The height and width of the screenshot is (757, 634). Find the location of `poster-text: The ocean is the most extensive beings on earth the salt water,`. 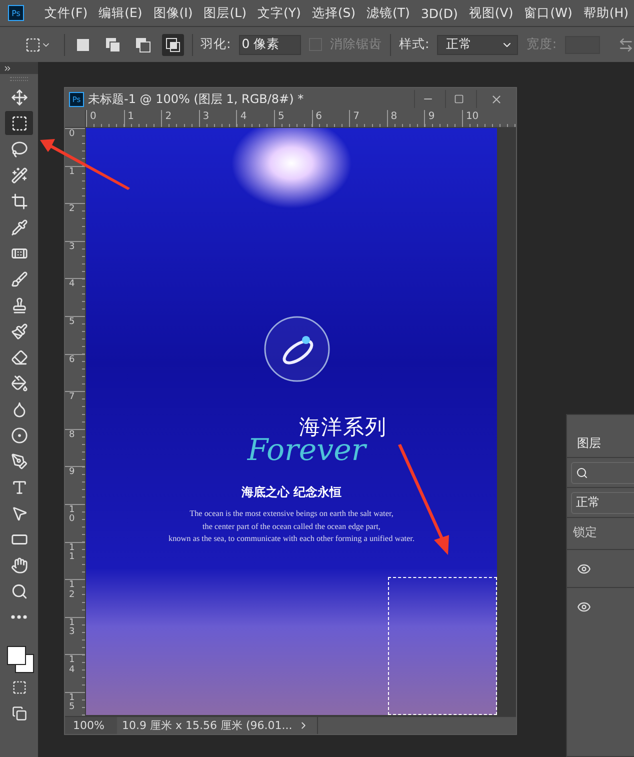

poster-text: The ocean is the most extensive beings on earth the salt water, is located at coordinates (292, 514).